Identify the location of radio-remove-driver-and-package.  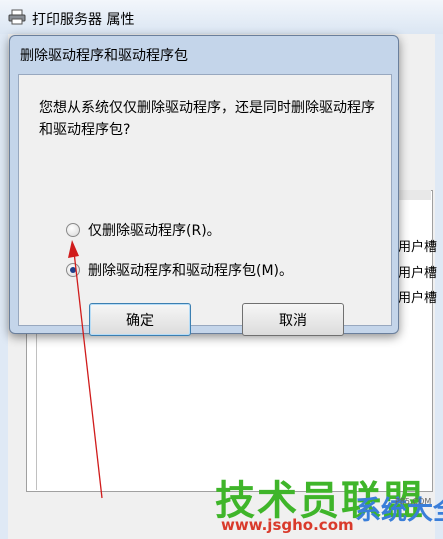
(73, 270).